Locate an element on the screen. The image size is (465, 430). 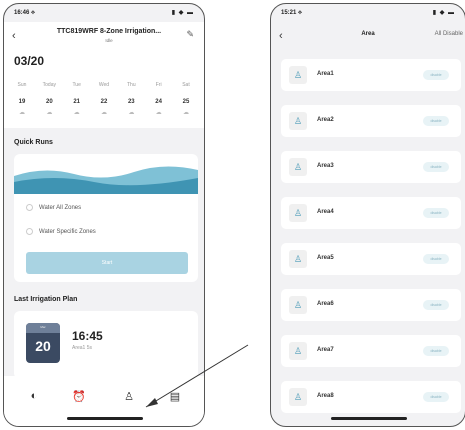
home-indicator is located at coordinates (369, 418).